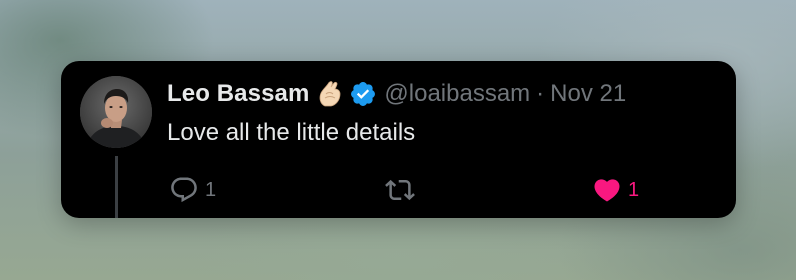 This screenshot has height=280, width=796. I want to click on repost-icon, so click(400, 190).